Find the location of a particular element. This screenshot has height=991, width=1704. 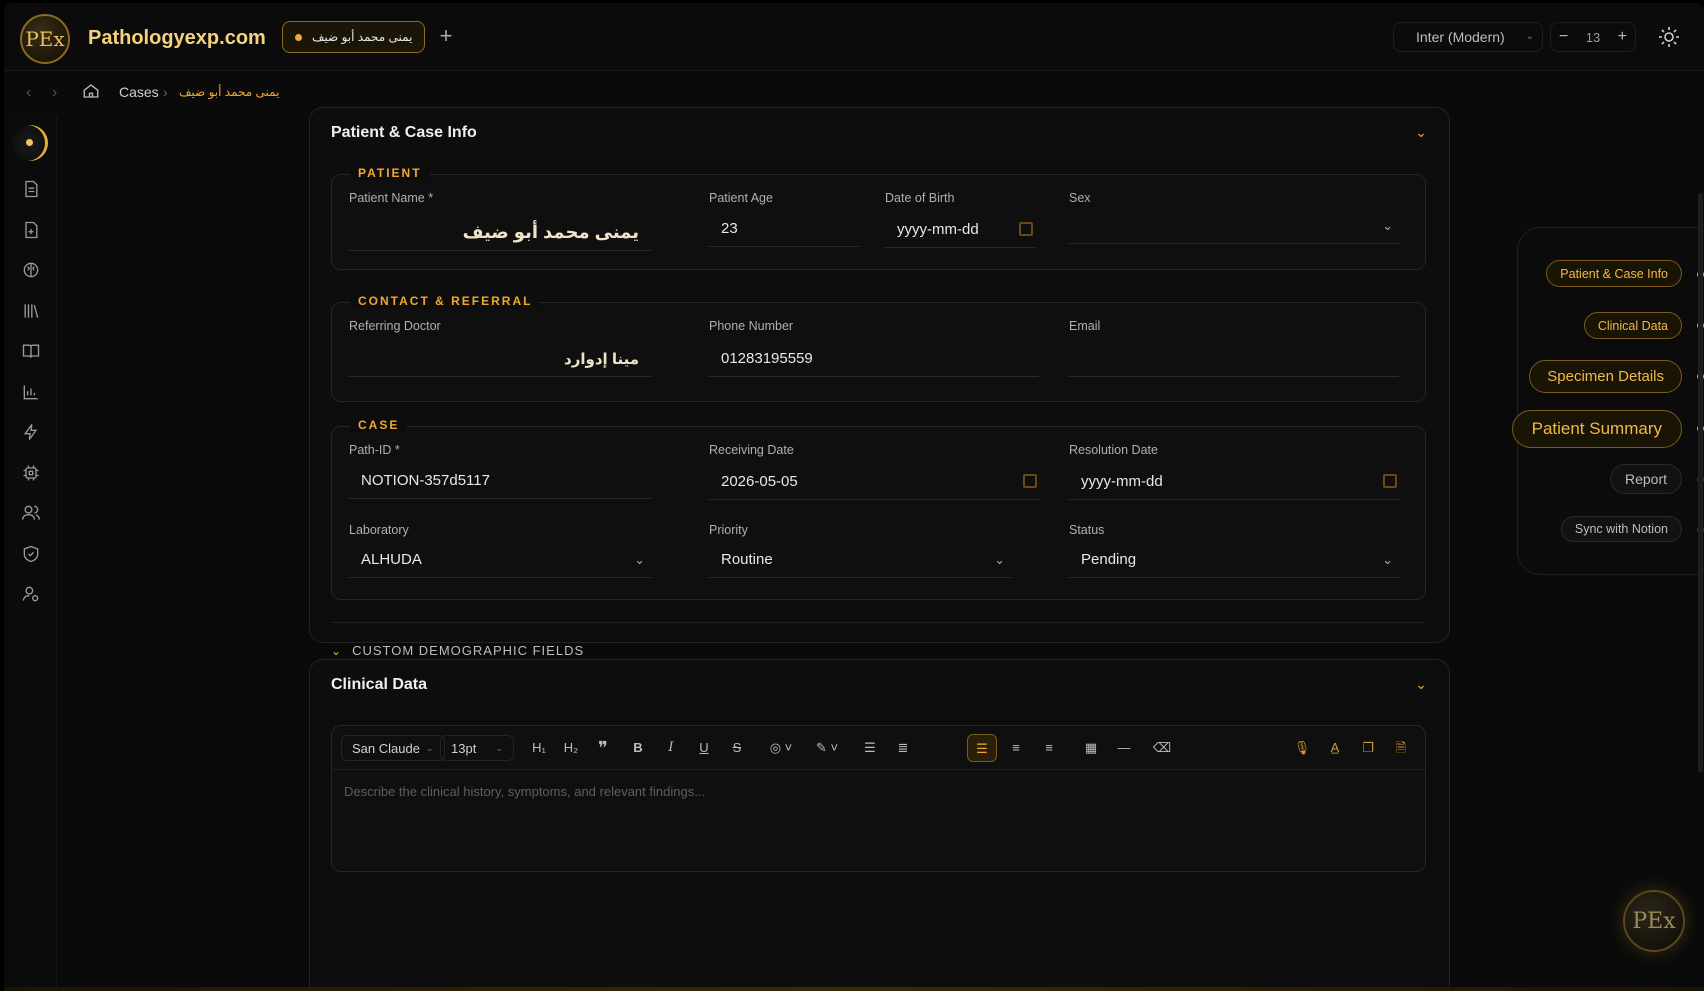

patient-name-label: Patient Name * is located at coordinates (391, 198).